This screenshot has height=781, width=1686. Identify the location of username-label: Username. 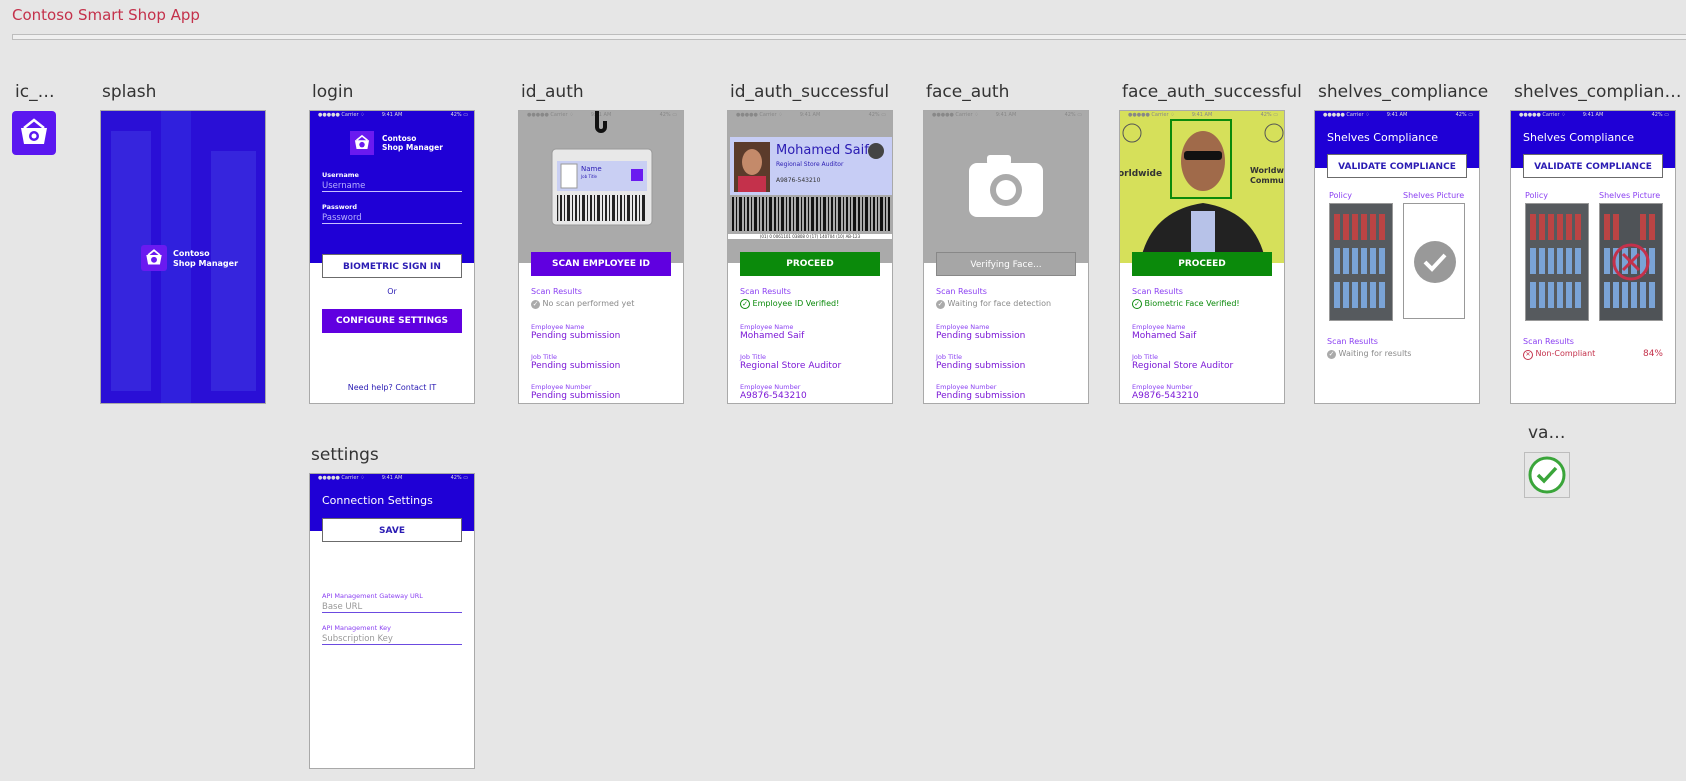
(340, 175).